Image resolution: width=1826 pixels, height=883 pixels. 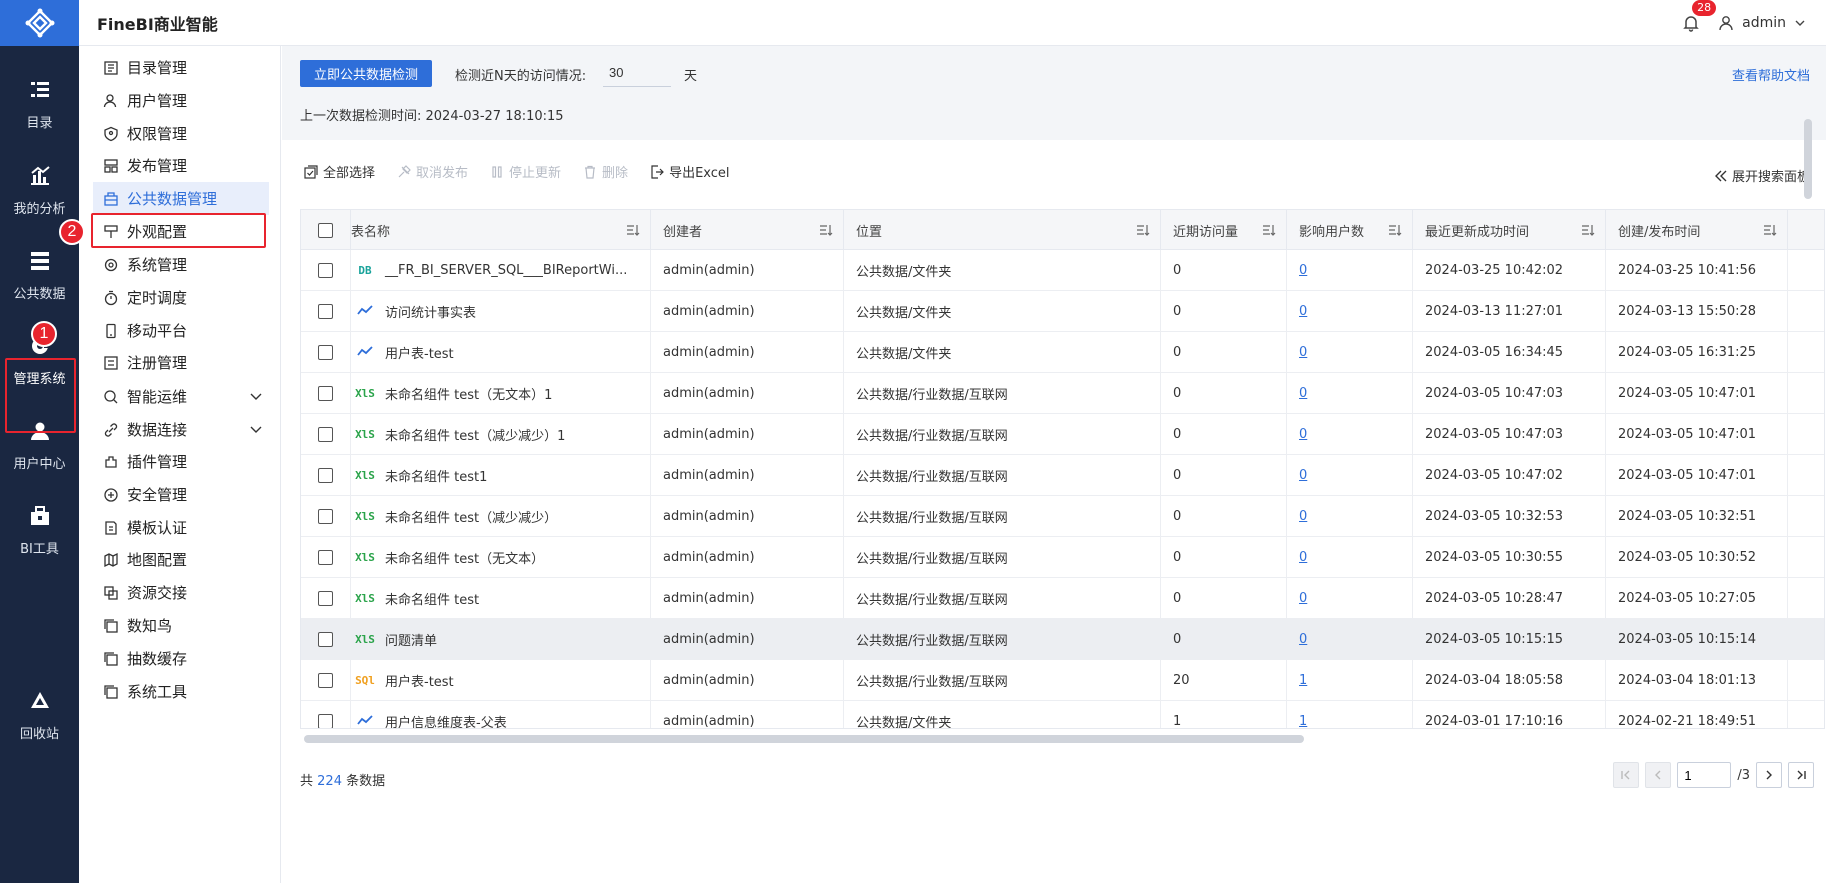 What do you see at coordinates (181, 297) in the screenshot?
I see `menu-item-7: 定时调度` at bounding box center [181, 297].